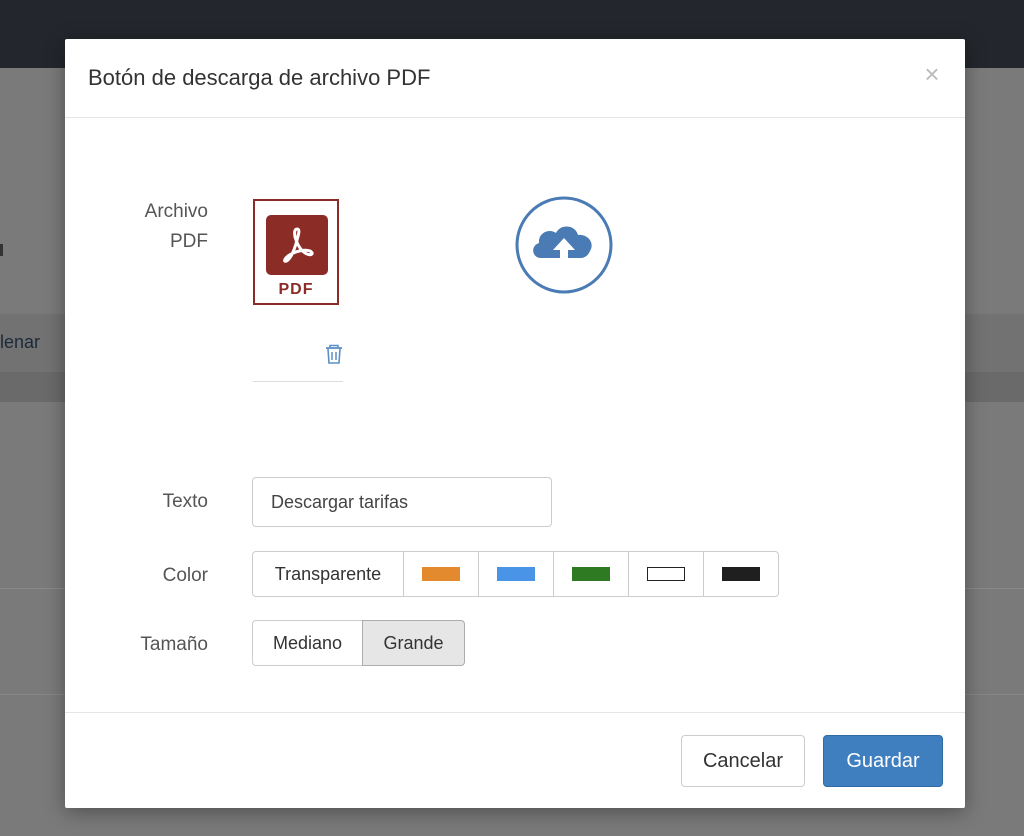  What do you see at coordinates (189, 241) in the screenshot?
I see `archivo-label-line2: PDF` at bounding box center [189, 241].